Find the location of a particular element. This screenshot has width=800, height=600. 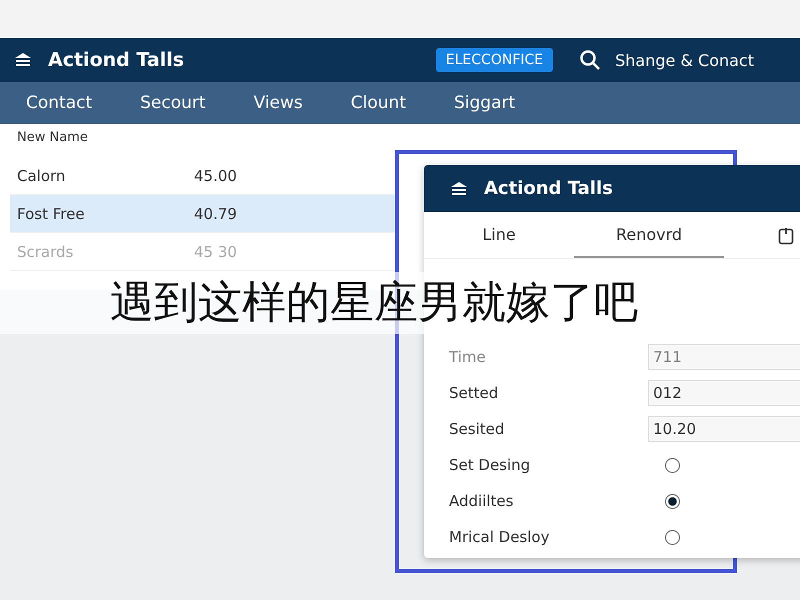

dialog-title: Actiond Talls is located at coordinates (548, 188).